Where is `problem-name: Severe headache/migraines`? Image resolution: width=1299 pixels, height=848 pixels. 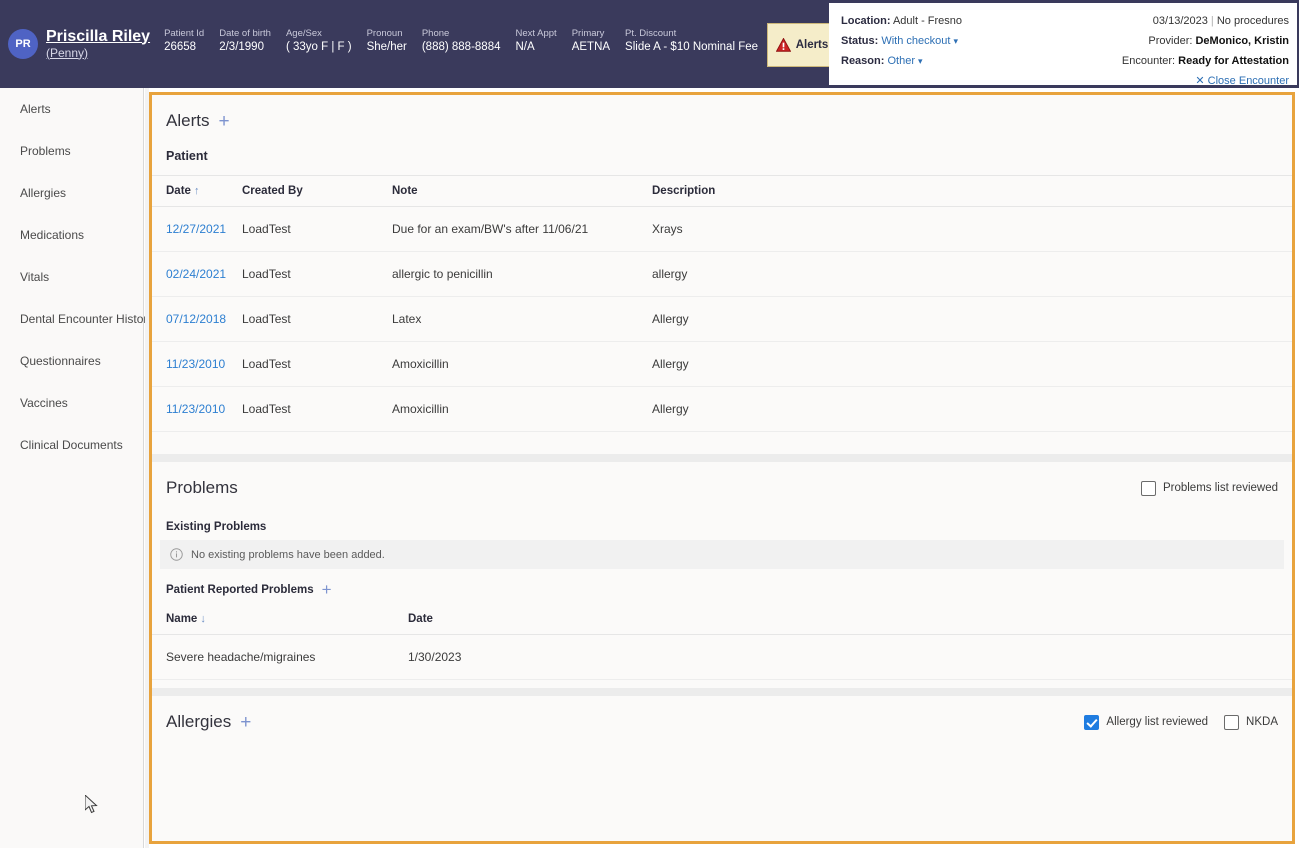
problem-name: Severe headache/migraines is located at coordinates (280, 657).